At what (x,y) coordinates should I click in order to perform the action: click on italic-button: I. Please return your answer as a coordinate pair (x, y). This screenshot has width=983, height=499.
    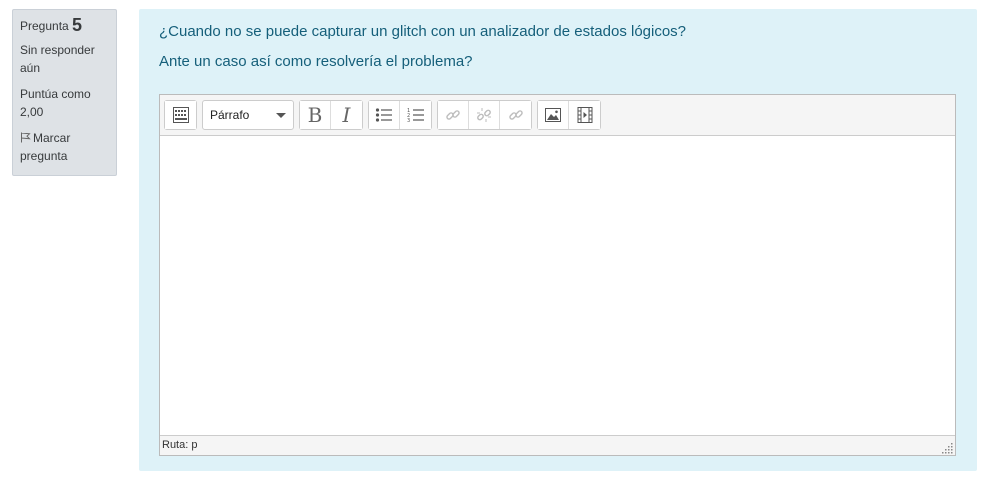
    Looking at the image, I should click on (346, 115).